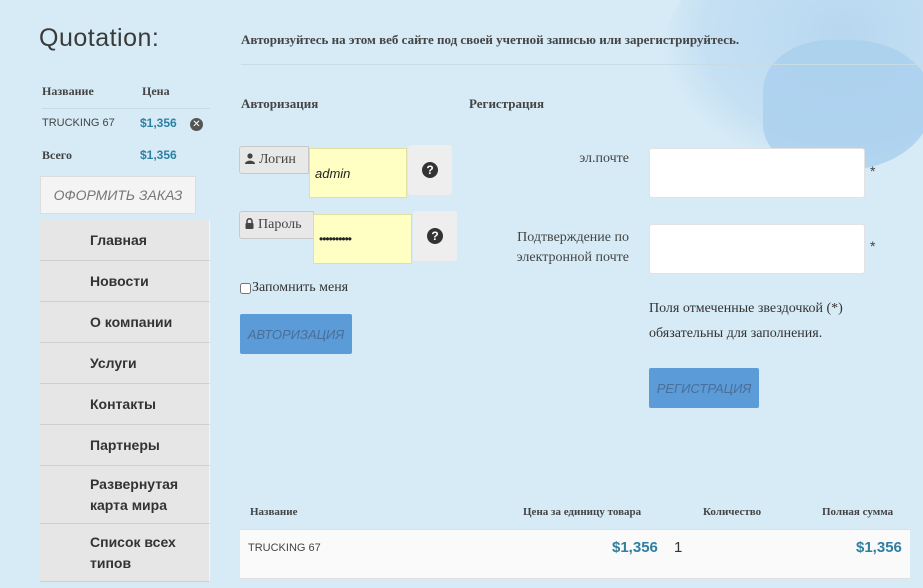 The width and height of the screenshot is (923, 588). Describe the element at coordinates (245, 288) in the screenshot. I see `remember-me-checkbox` at that location.